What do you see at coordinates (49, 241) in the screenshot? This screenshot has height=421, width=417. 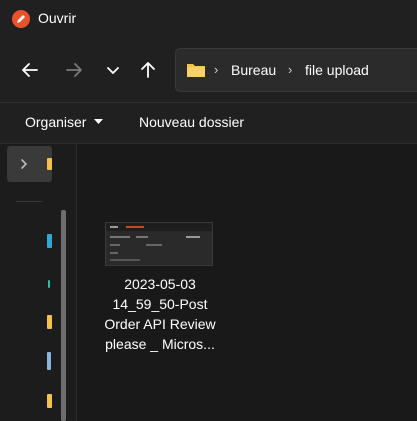 I see `desktop-icon` at bounding box center [49, 241].